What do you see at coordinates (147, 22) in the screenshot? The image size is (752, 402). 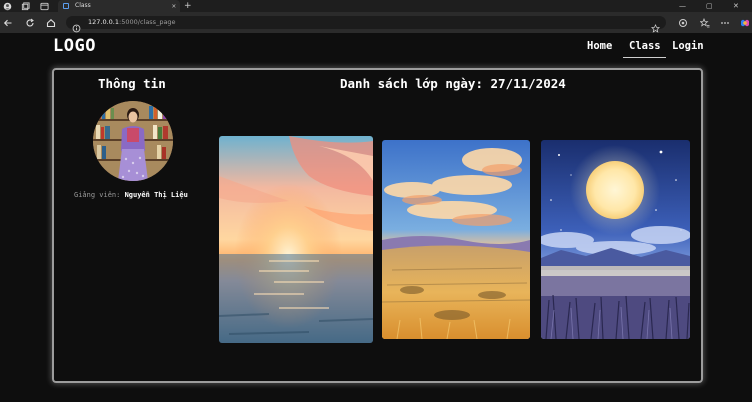 I see `url-path: :5000/class_page` at bounding box center [147, 22].